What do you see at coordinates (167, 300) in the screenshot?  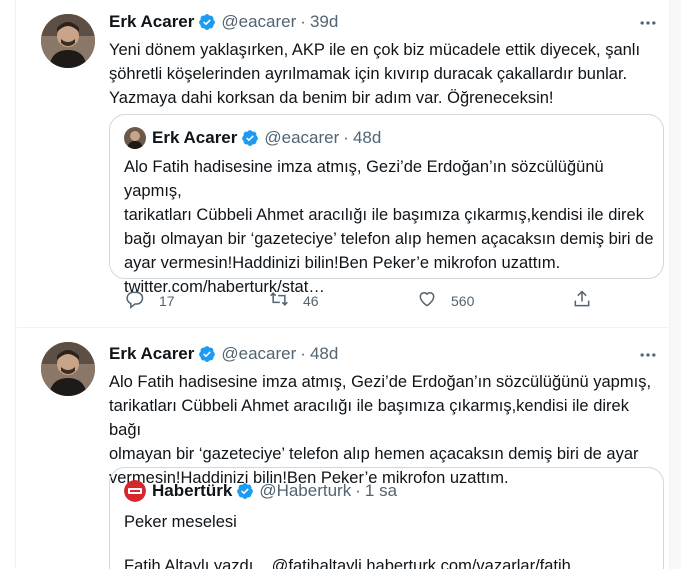 I see `reply-count: 17` at bounding box center [167, 300].